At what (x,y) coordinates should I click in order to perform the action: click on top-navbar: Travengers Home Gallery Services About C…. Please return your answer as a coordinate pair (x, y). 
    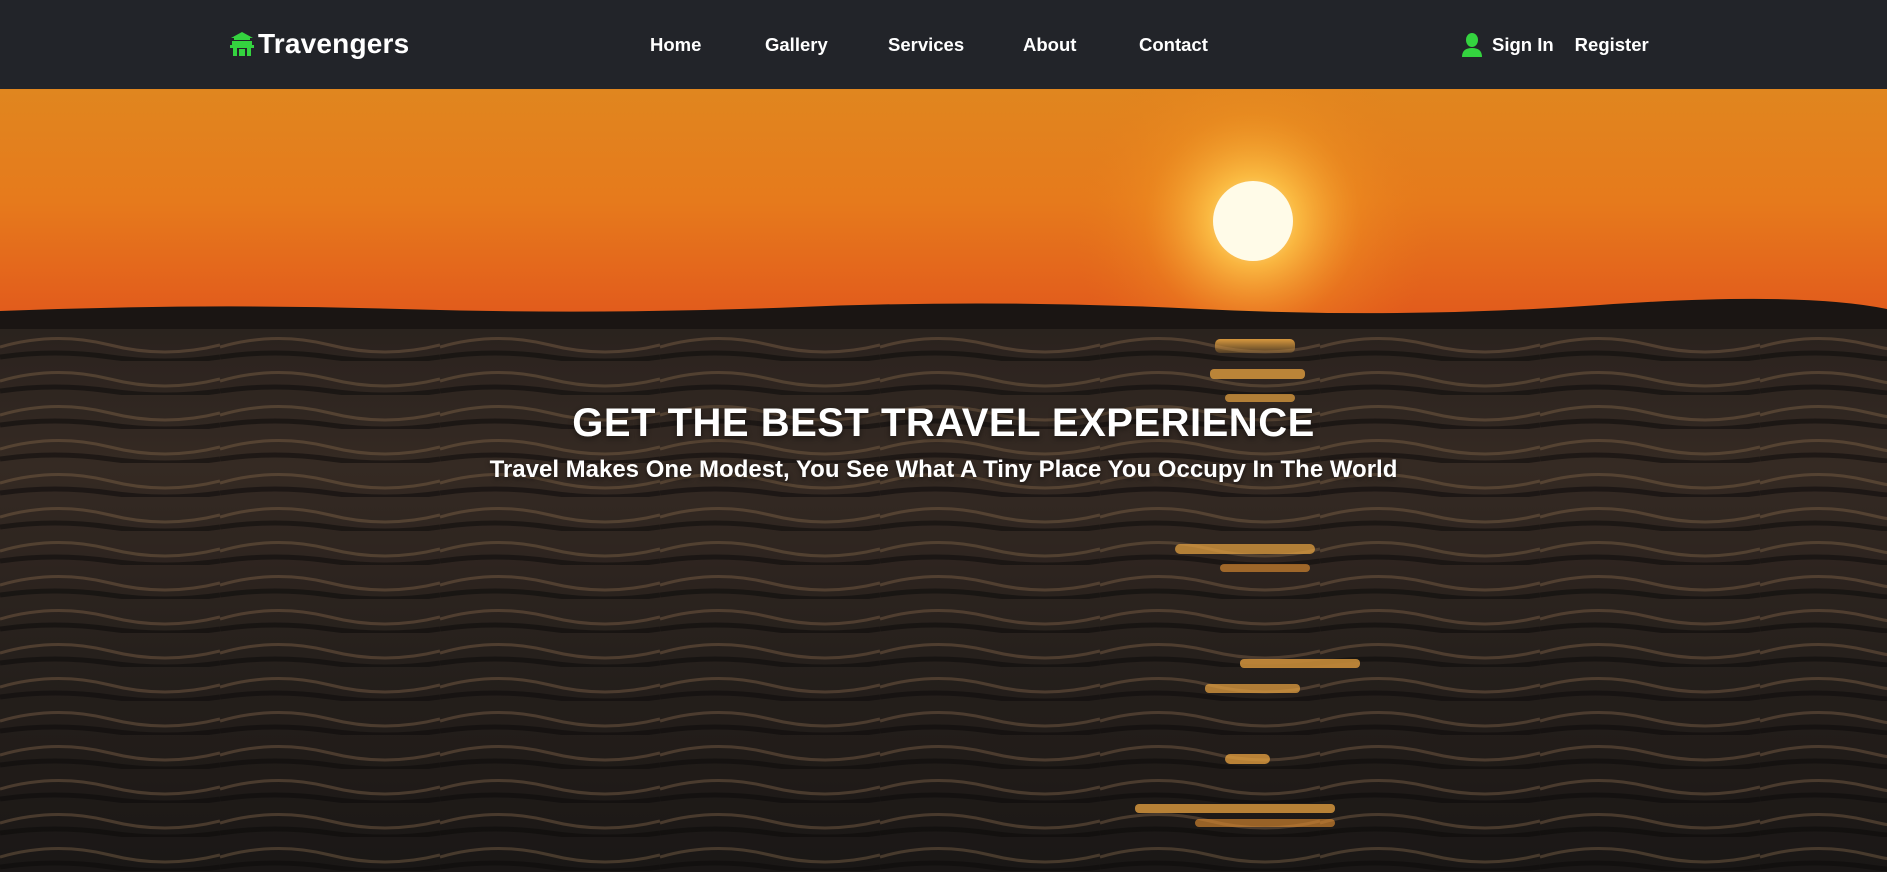
    Looking at the image, I should click on (943, 44).